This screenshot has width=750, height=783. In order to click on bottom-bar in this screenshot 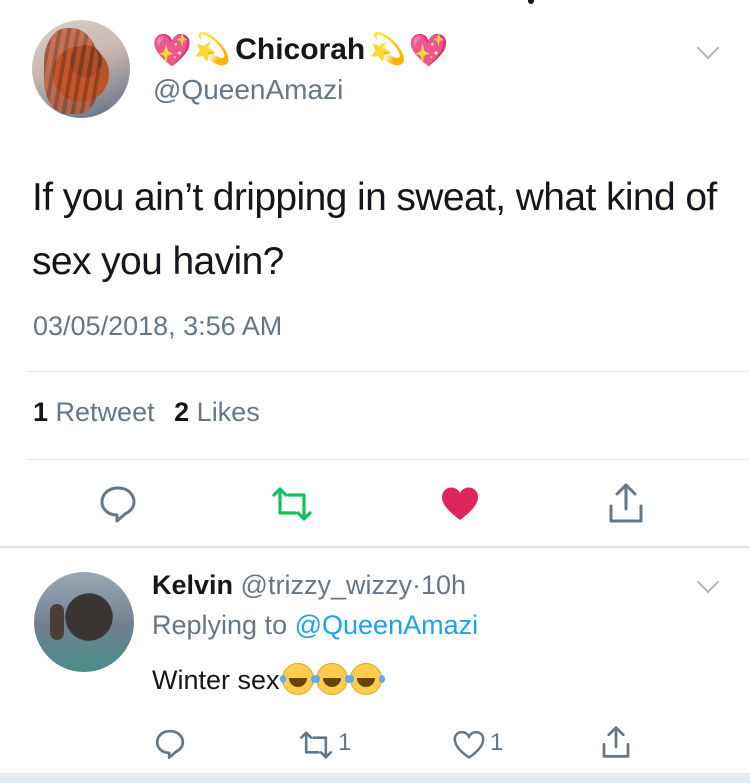, I will do `click(375, 778)`.